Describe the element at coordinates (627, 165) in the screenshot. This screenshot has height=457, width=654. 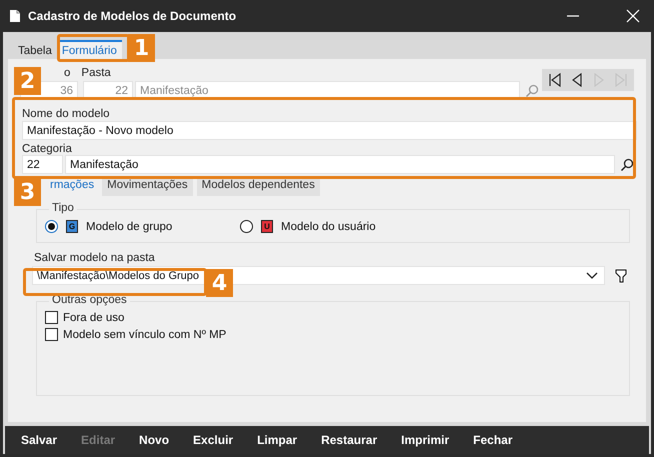
I see `search-icon` at that location.